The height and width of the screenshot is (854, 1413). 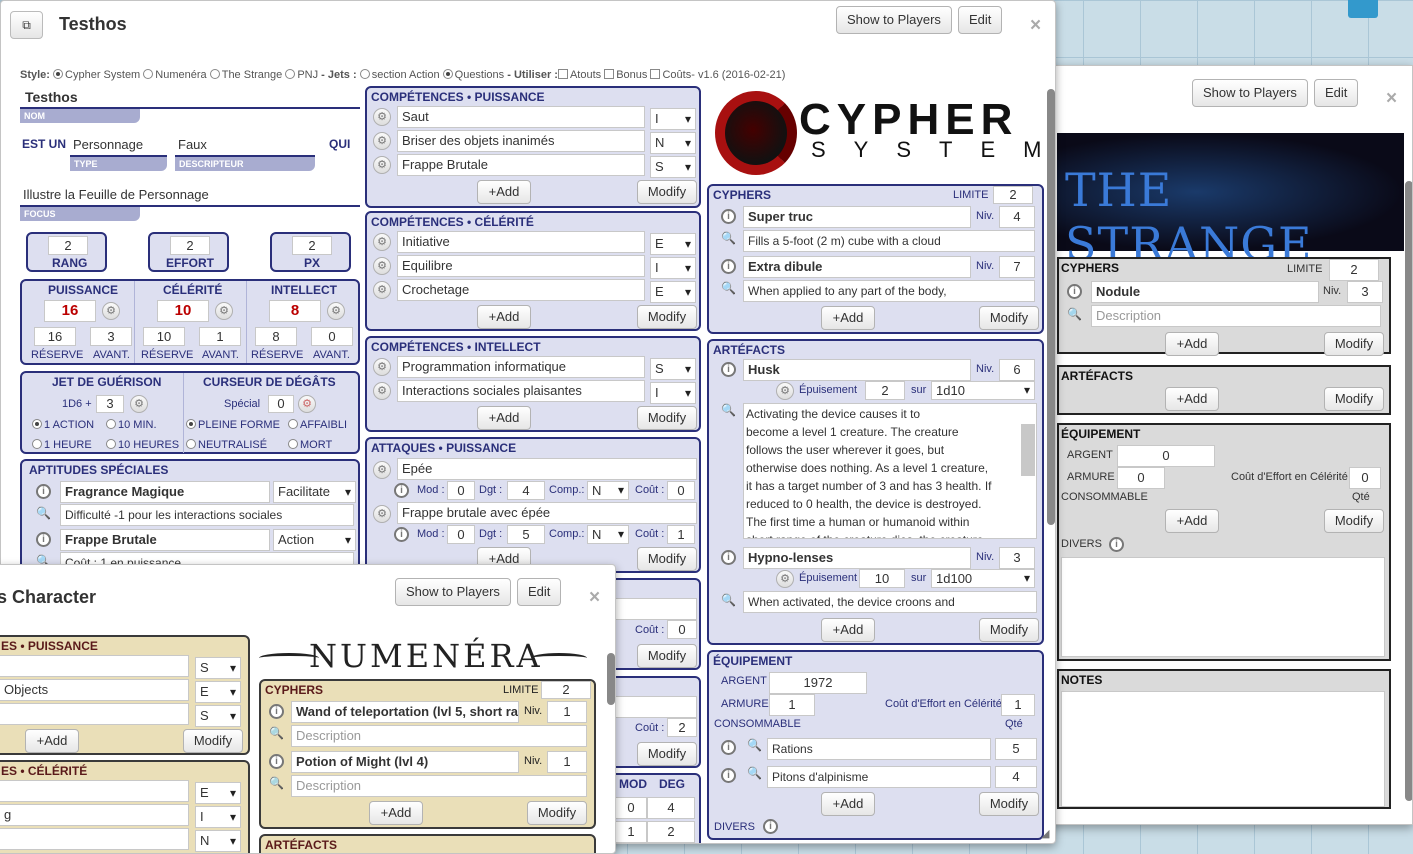 What do you see at coordinates (539, 592) in the screenshot?
I see `numenera-edit-button: Edit` at bounding box center [539, 592].